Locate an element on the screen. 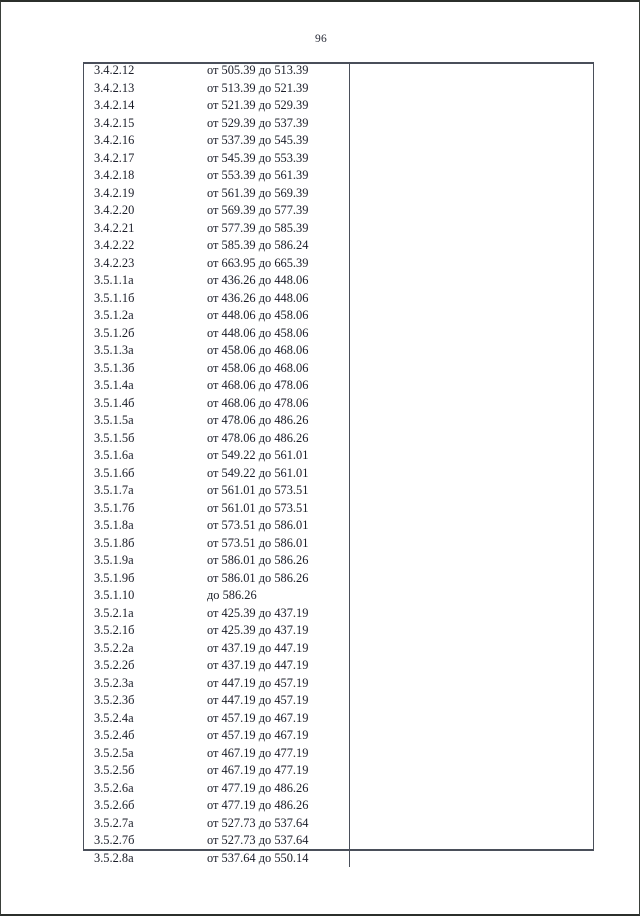  cell-code: 3.5.1.10 is located at coordinates (114, 595).